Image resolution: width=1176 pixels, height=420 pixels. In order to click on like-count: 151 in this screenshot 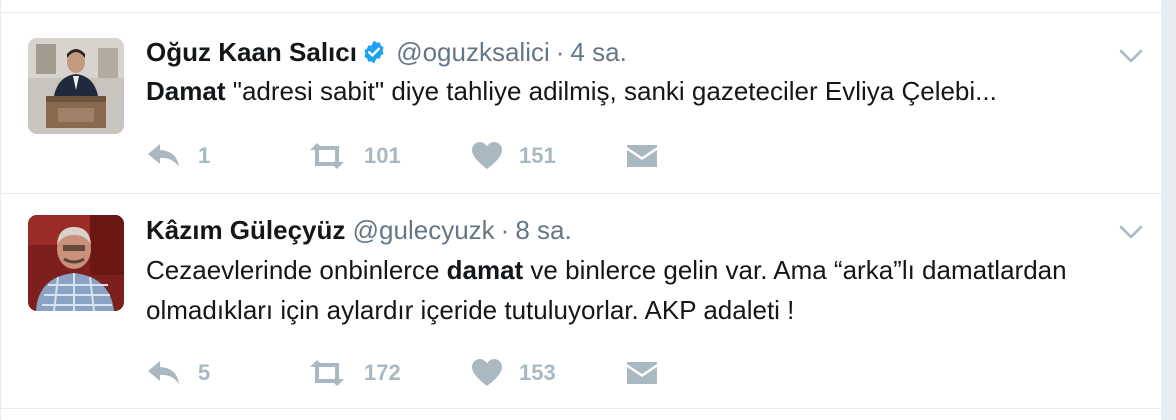, I will do `click(537, 155)`.